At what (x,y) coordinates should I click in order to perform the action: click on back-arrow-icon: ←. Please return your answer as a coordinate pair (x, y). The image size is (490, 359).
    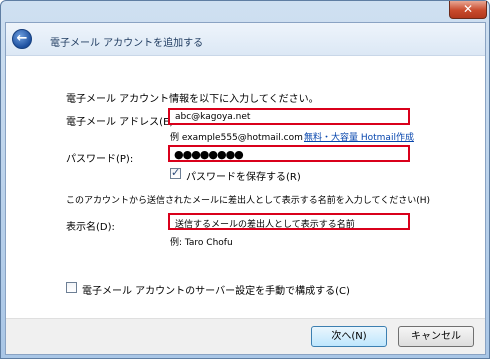
    Looking at the image, I should click on (22, 38).